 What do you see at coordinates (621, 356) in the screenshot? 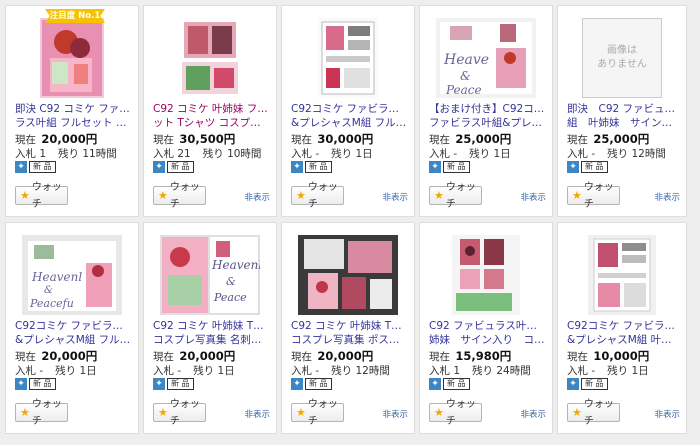
I see `price-value: 10,000円` at bounding box center [621, 356].